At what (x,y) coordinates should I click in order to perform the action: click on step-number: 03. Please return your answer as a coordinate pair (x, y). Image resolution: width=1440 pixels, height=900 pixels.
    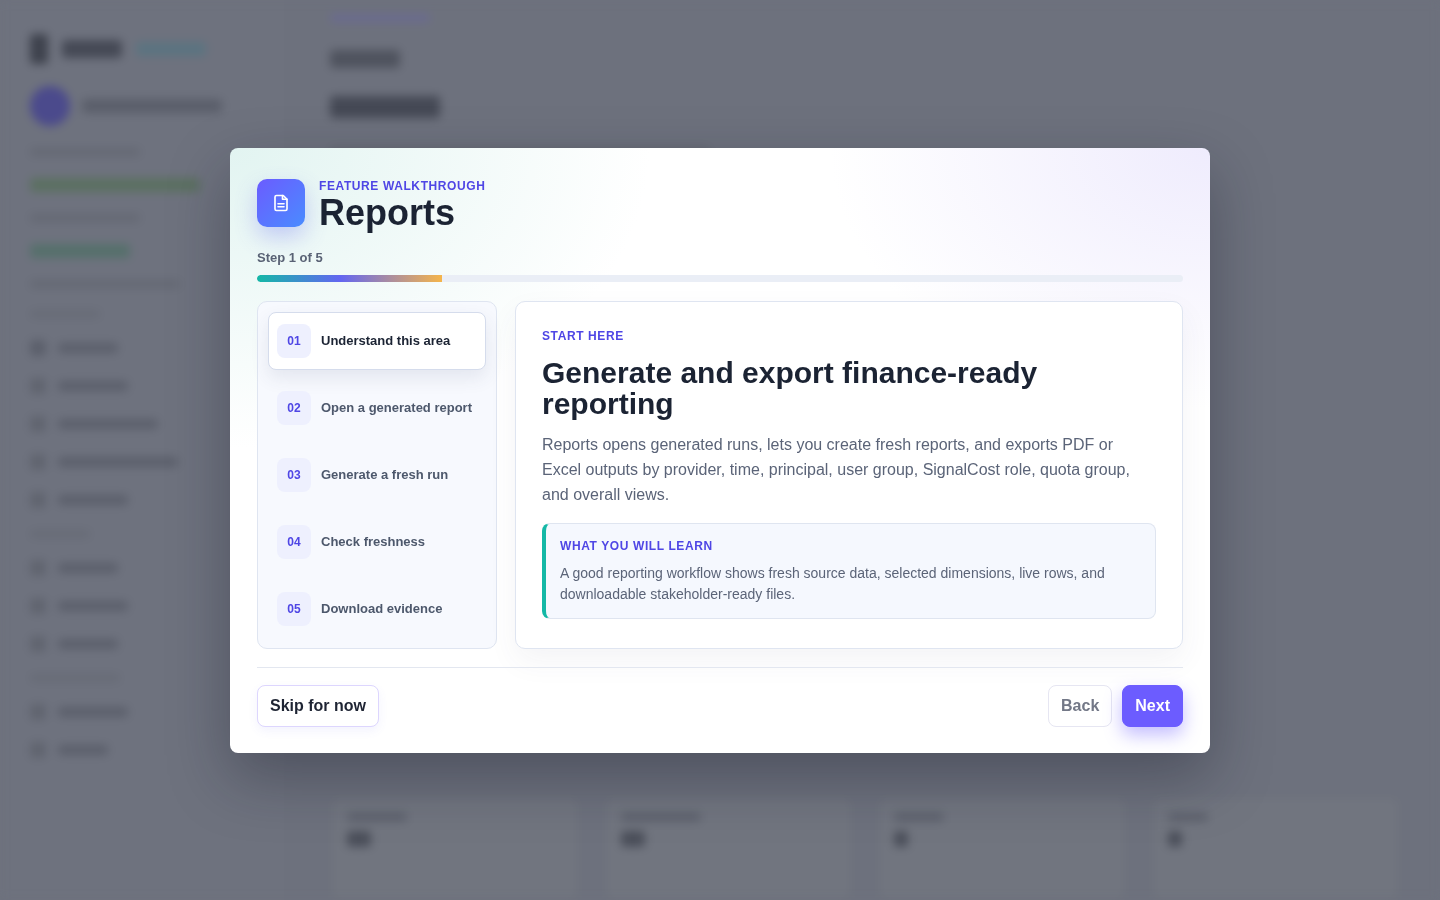
    Looking at the image, I should click on (294, 474).